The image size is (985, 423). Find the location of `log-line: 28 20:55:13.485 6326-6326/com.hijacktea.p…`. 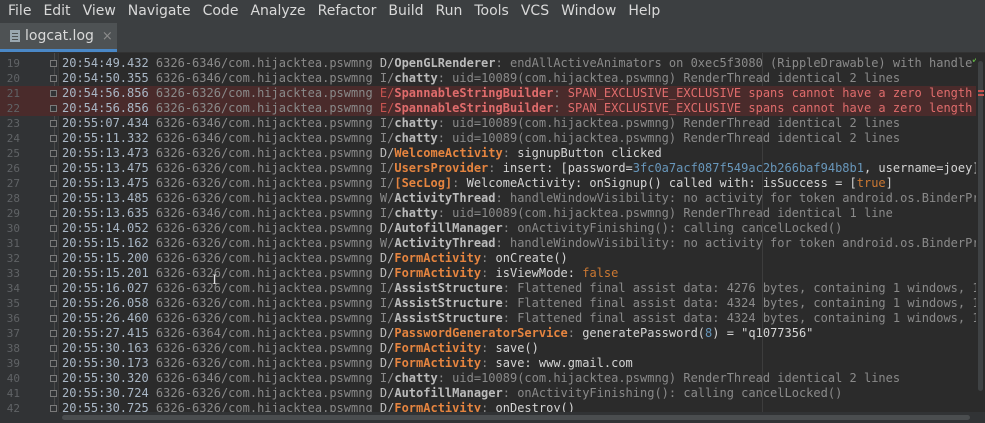

log-line: 28 20:55:13.485 6326-6326/com.hijacktea.p… is located at coordinates (492, 198).